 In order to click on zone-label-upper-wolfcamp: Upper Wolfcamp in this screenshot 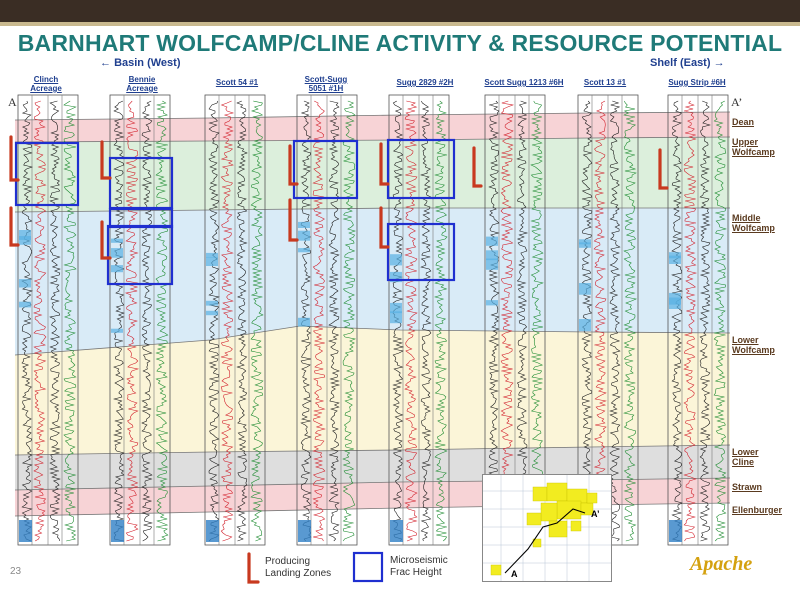, I will do `click(753, 147)`.